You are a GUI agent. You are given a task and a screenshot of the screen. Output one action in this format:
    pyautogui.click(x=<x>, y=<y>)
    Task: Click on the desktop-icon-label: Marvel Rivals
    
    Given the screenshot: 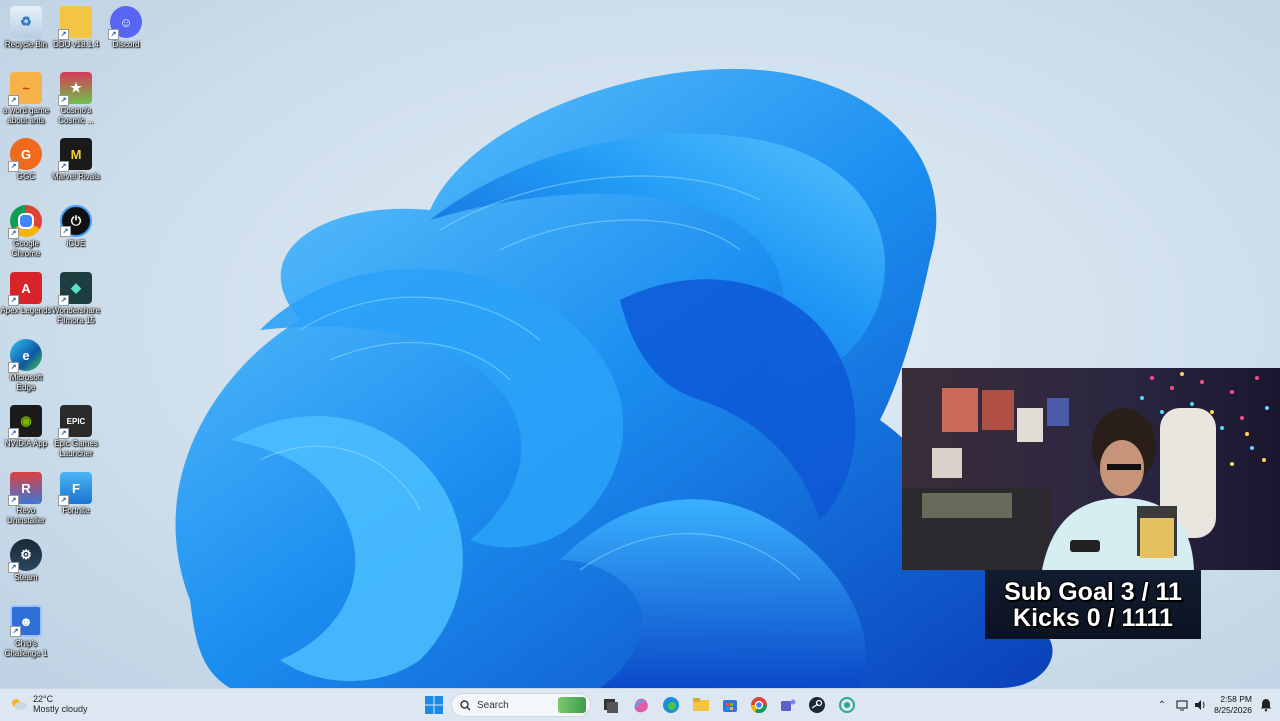 What is the action you would take?
    pyautogui.click(x=75, y=176)
    